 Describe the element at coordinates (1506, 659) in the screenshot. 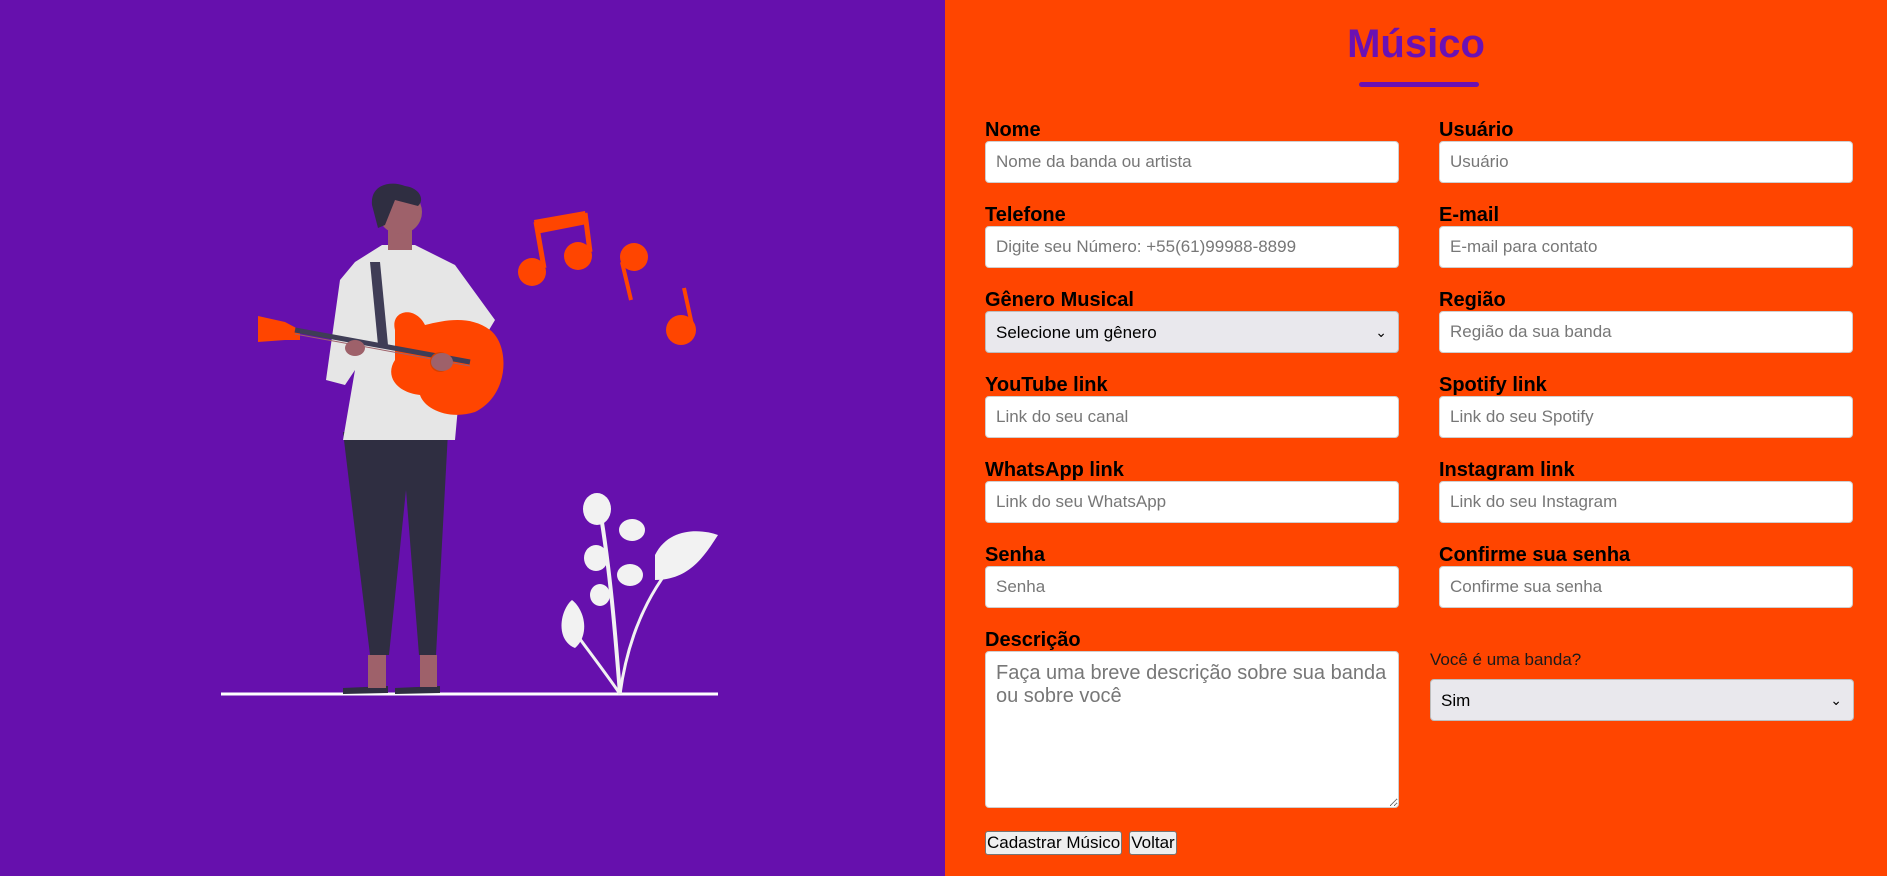

I see `banda-question-label: Você é uma banda?` at that location.